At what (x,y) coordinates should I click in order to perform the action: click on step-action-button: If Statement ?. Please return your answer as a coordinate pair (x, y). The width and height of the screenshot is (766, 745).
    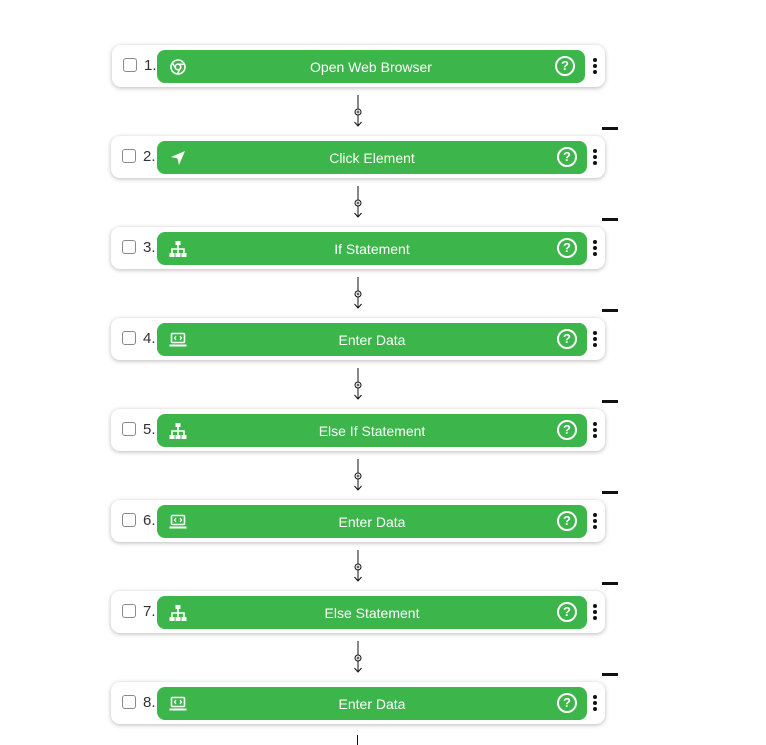
    Looking at the image, I should click on (372, 248).